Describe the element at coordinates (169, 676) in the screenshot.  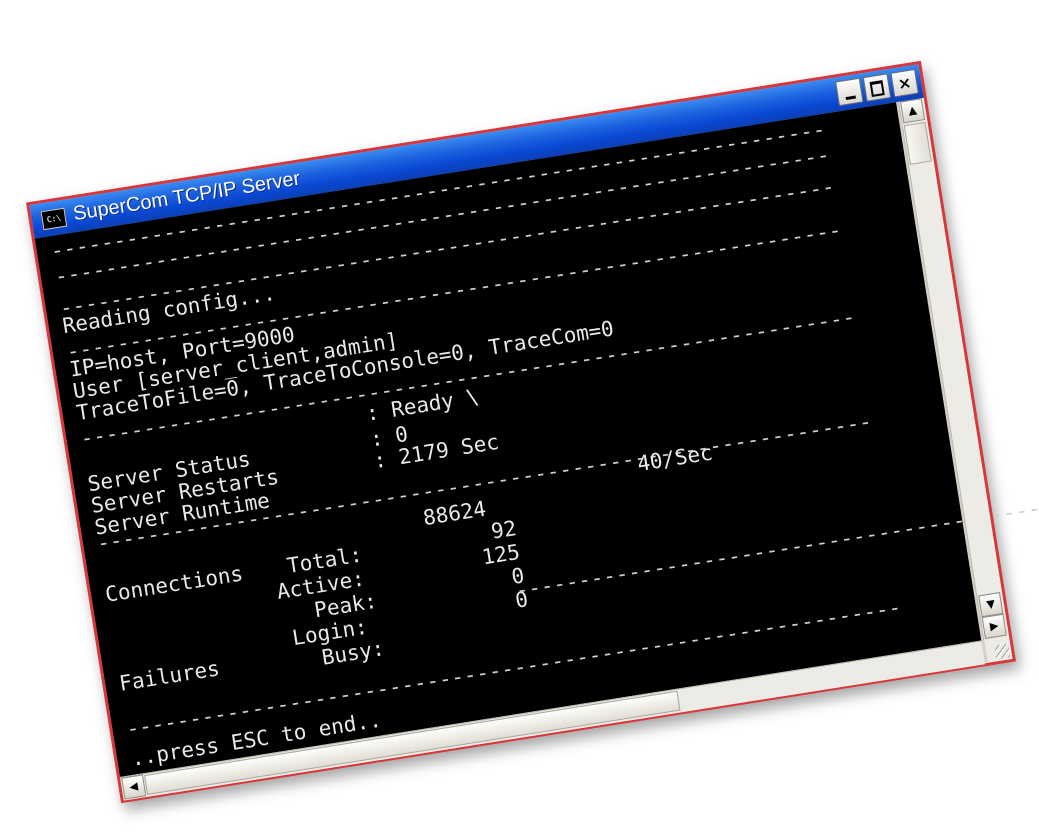
I see `failures-group-label: Failures` at that location.